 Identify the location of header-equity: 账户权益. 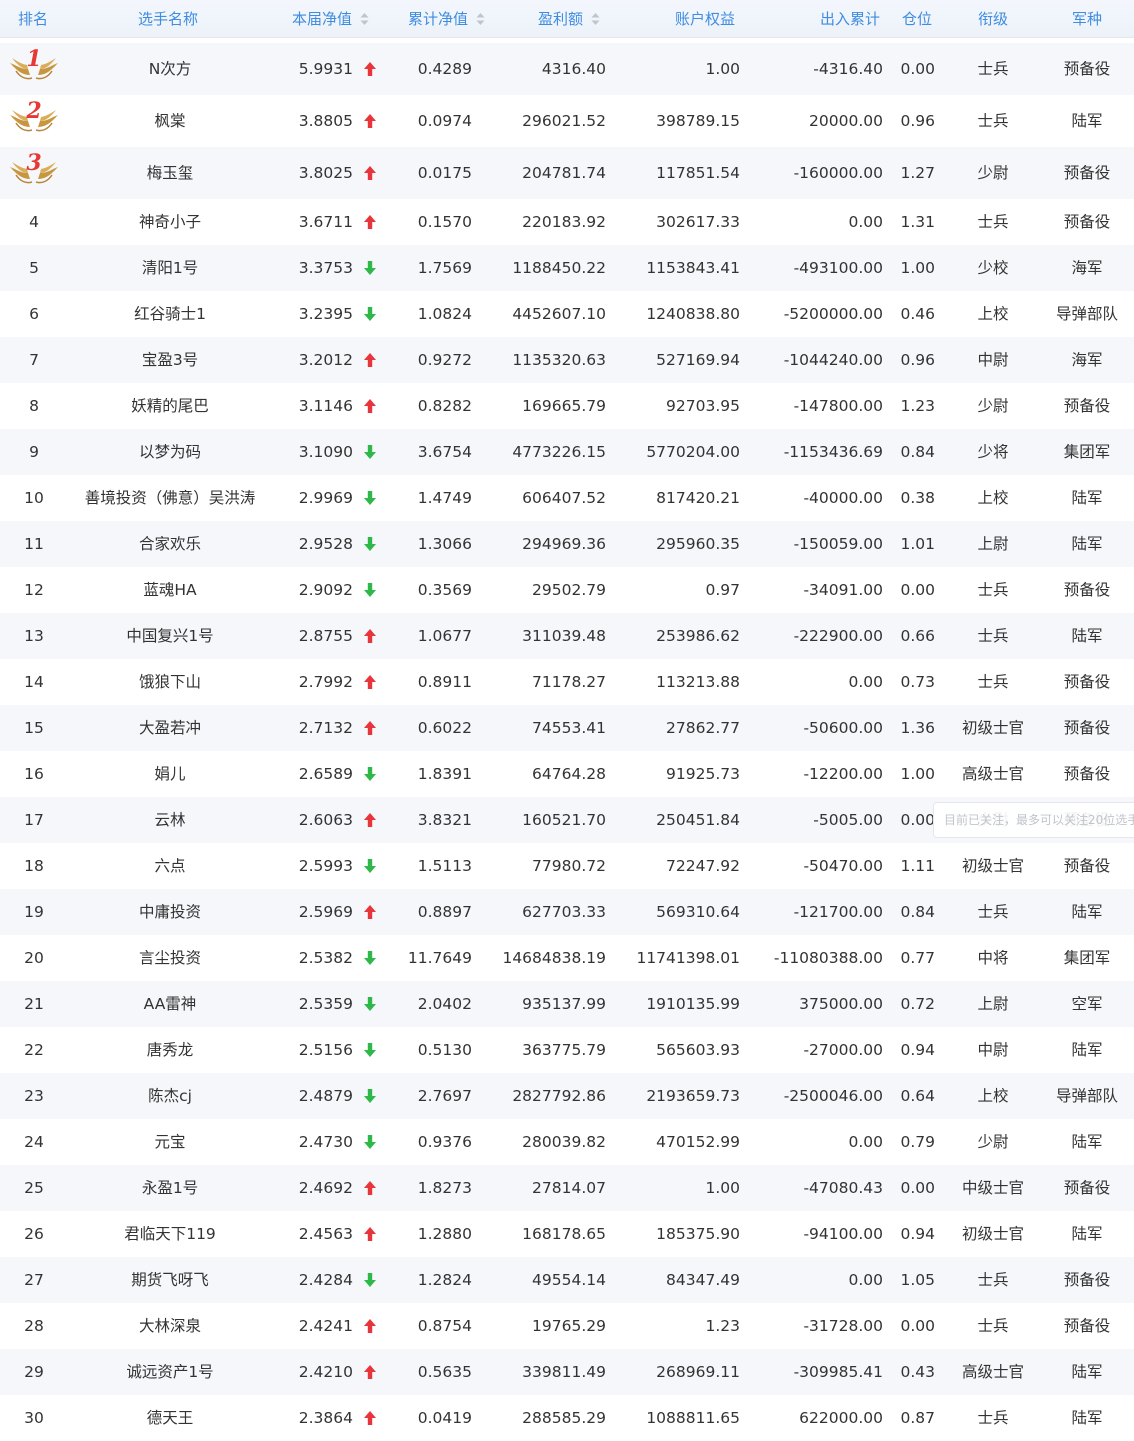
(705, 19).